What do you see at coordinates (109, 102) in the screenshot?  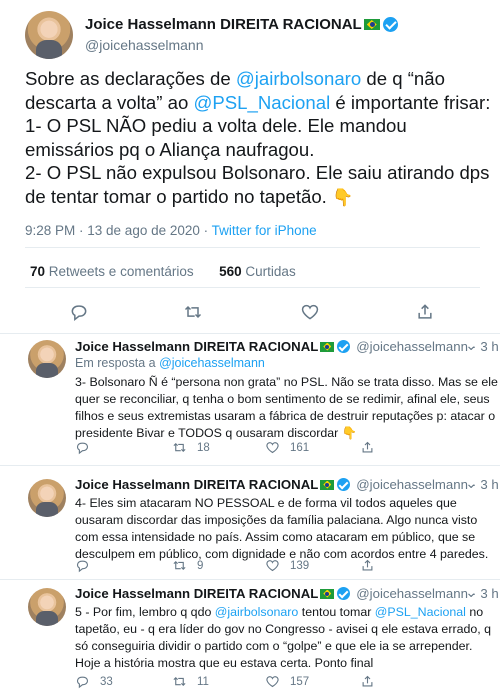 I see `text-segment: descarta a volta” ao` at bounding box center [109, 102].